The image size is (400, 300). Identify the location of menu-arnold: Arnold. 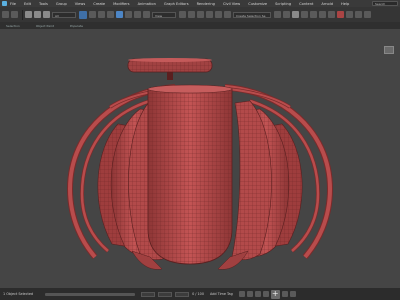
(327, 4).